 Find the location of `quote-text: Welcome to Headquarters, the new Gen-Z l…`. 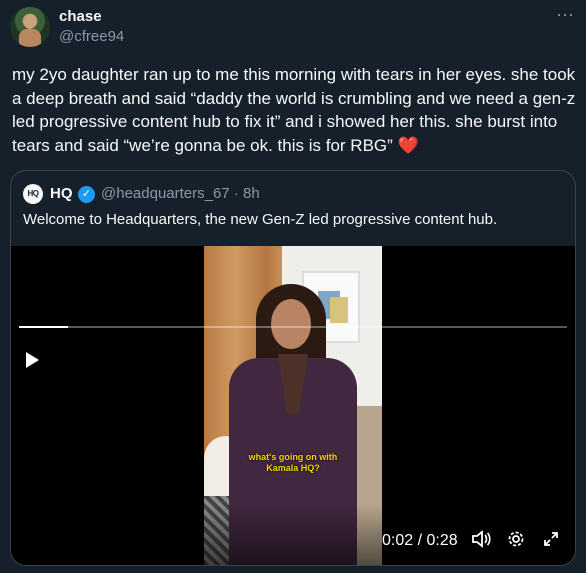

quote-text: Welcome to Headquarters, the new Gen-Z l… is located at coordinates (260, 219).